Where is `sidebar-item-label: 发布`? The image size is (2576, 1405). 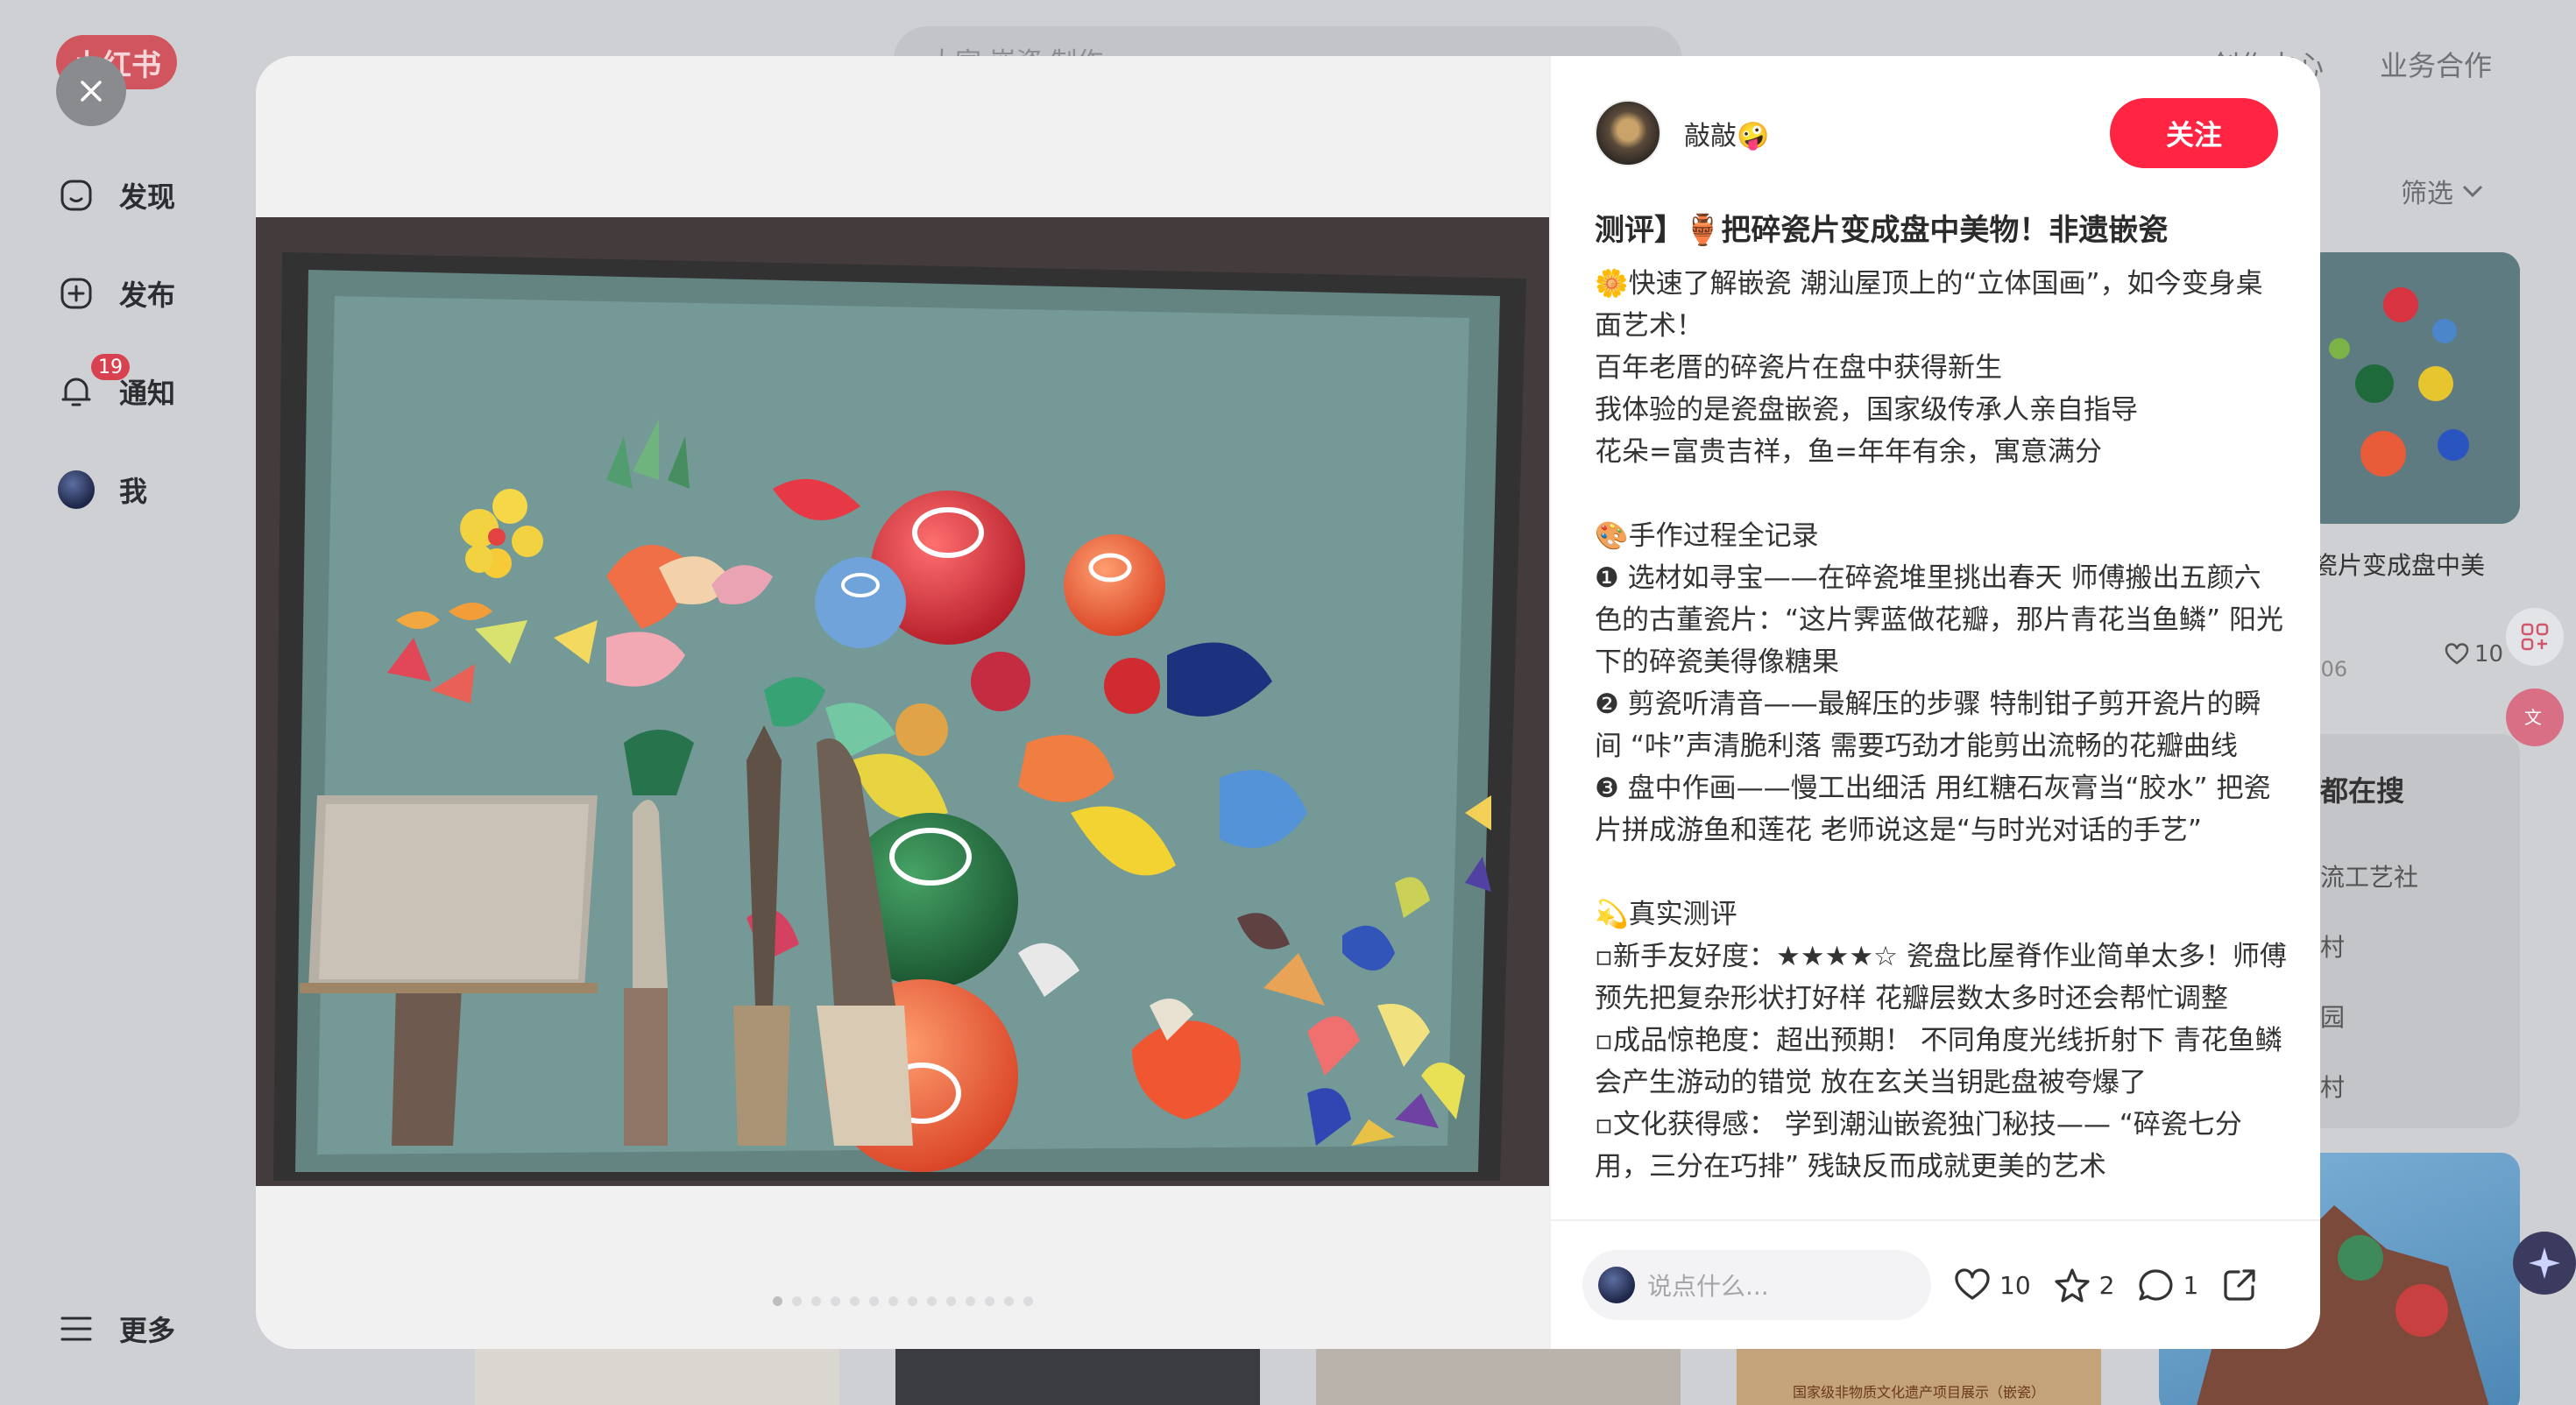 sidebar-item-label: 发布 is located at coordinates (147, 295).